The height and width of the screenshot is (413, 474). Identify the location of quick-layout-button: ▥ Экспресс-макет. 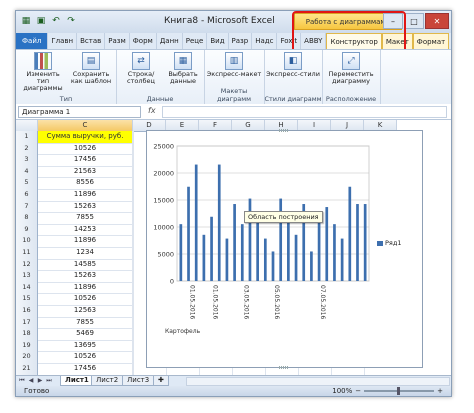
(234, 65).